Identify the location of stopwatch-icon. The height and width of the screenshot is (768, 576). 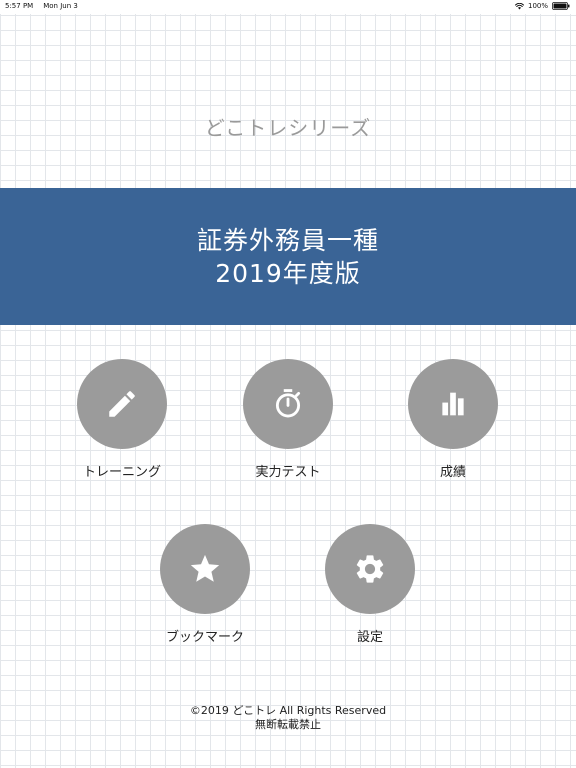
(288, 403).